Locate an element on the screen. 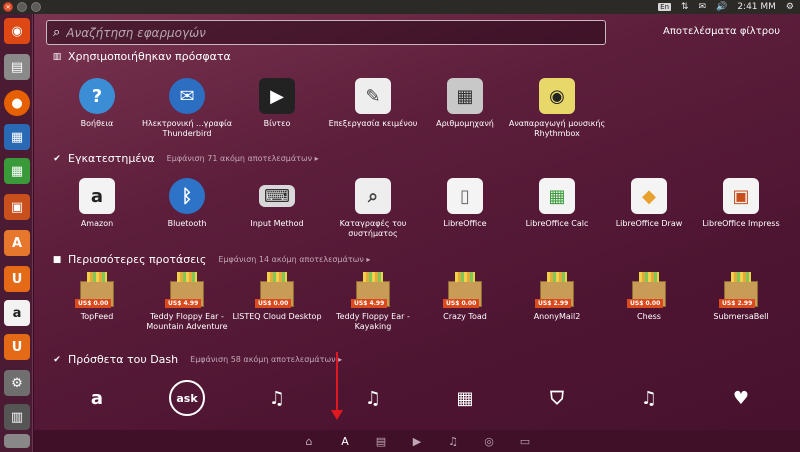 The width and height of the screenshot is (800, 452). suggestion-anonymail2: US$ 2.99 AnonyMail2 is located at coordinates (557, 297).